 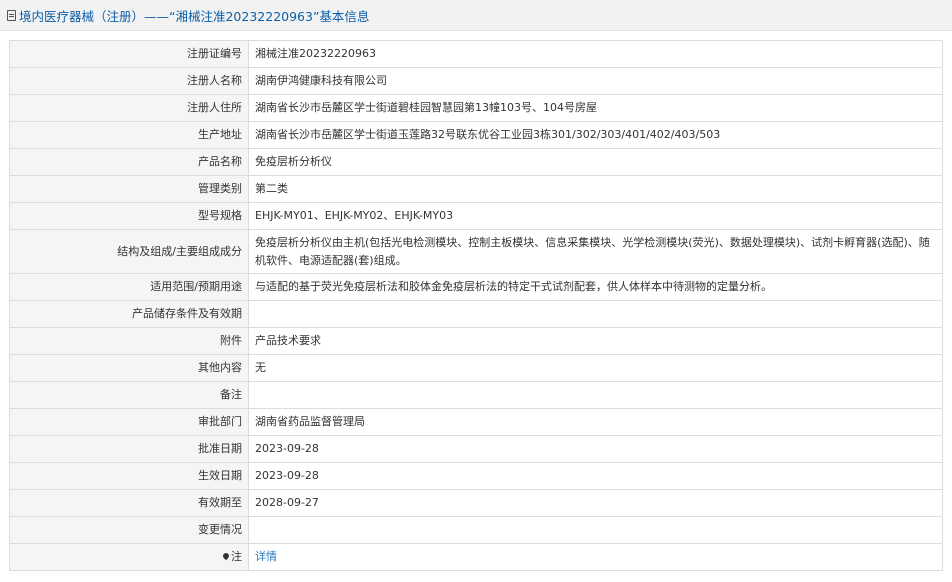 What do you see at coordinates (129, 503) in the screenshot?
I see `row-label: 有效期至` at bounding box center [129, 503].